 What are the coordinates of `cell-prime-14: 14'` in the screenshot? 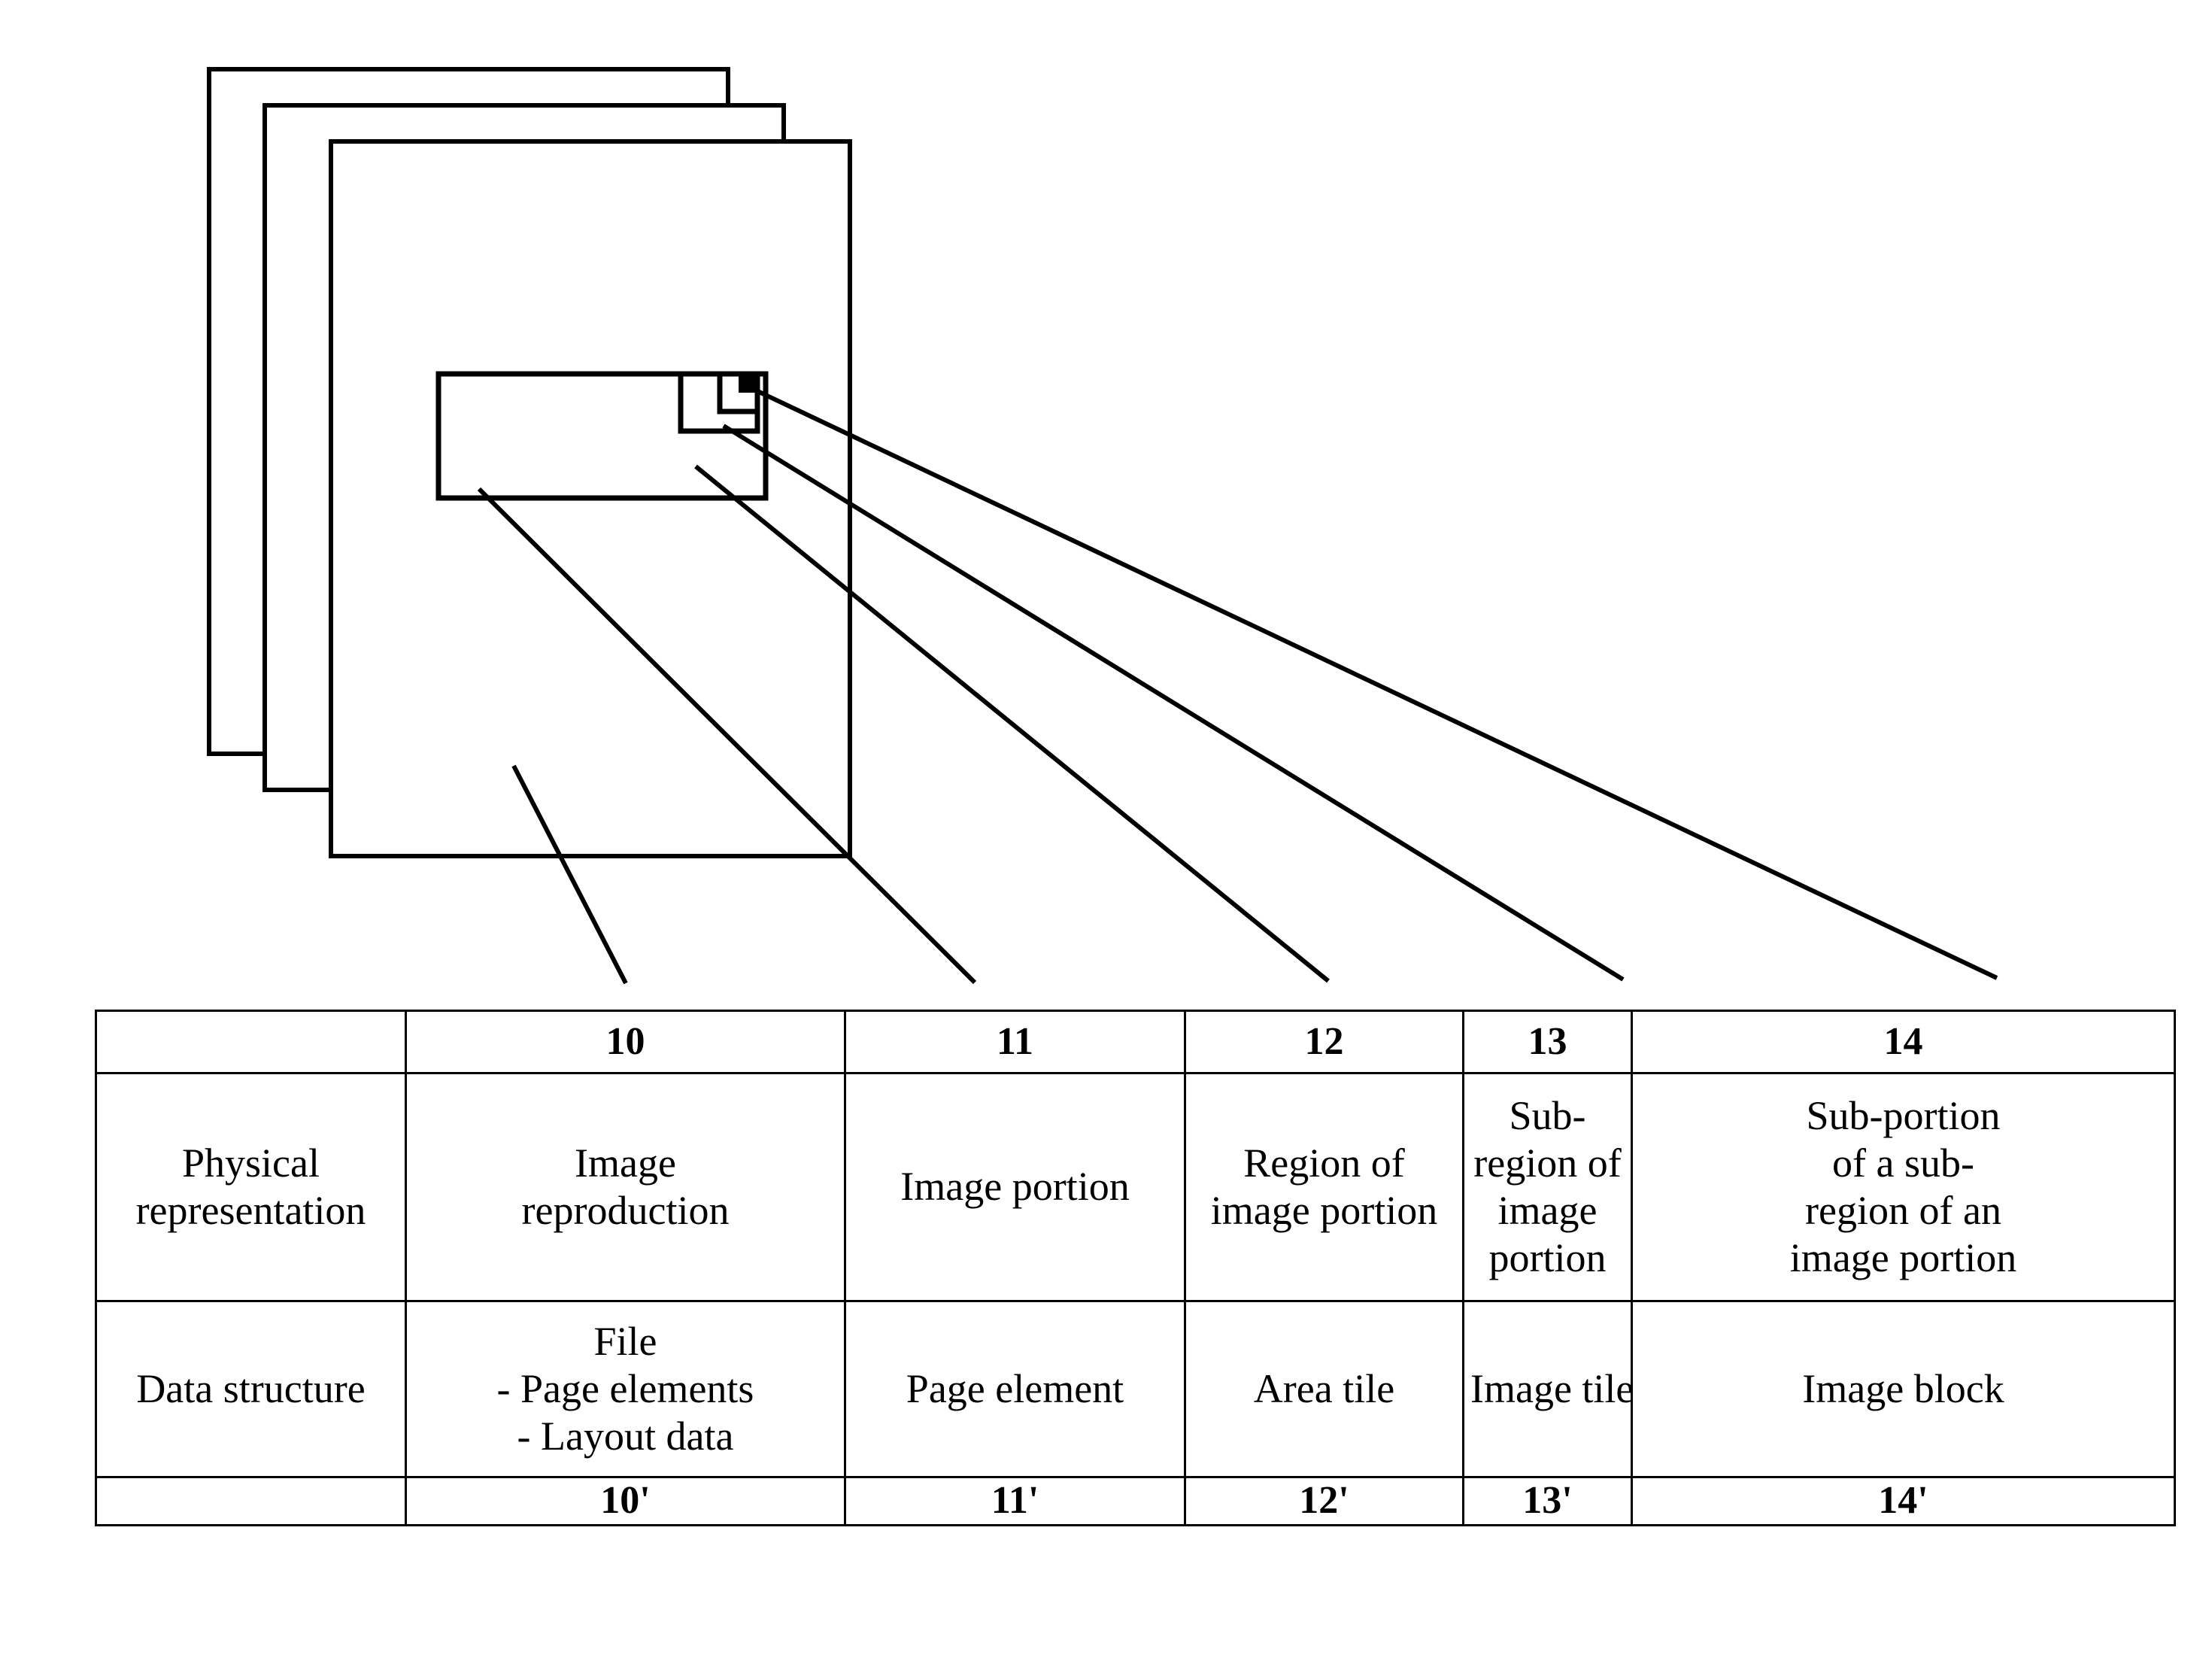 It's located at (1904, 1501).